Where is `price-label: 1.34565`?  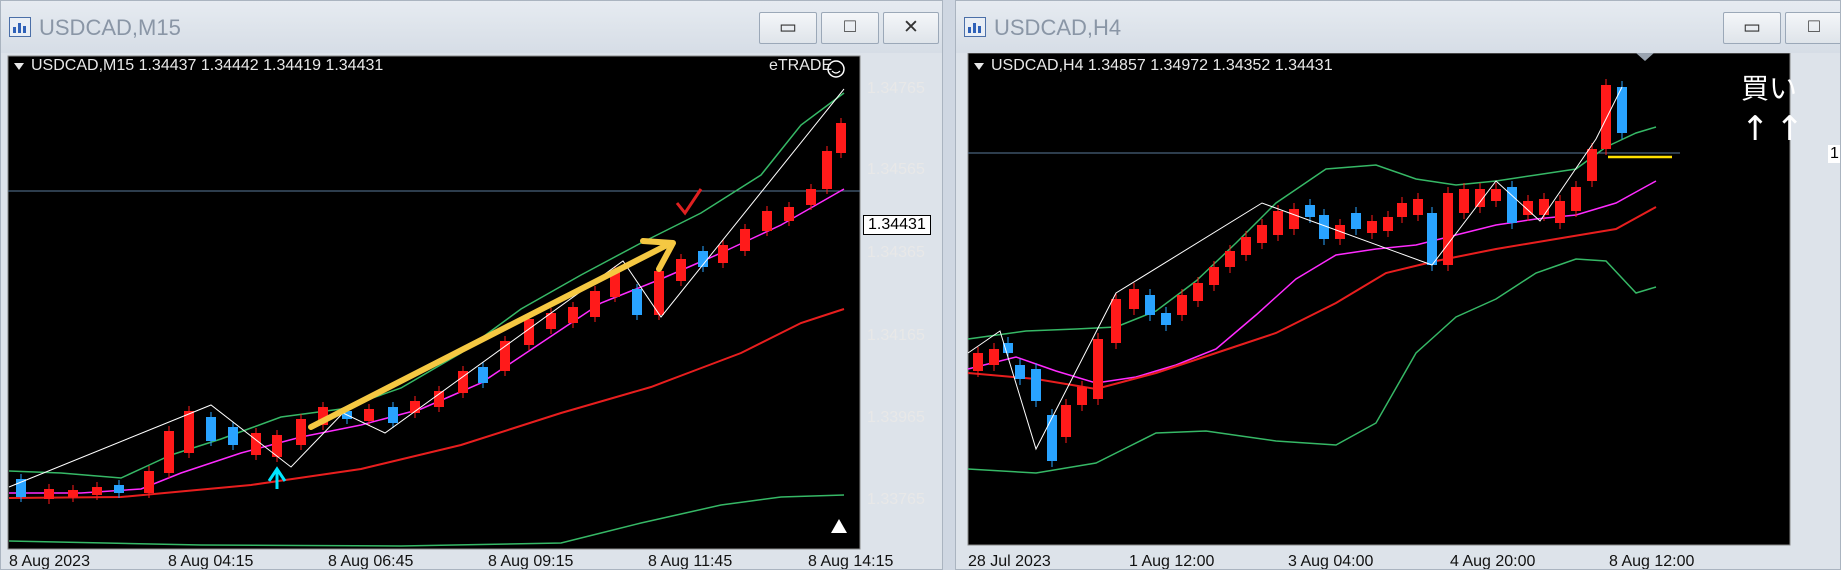 price-label: 1.34565 is located at coordinates (896, 169).